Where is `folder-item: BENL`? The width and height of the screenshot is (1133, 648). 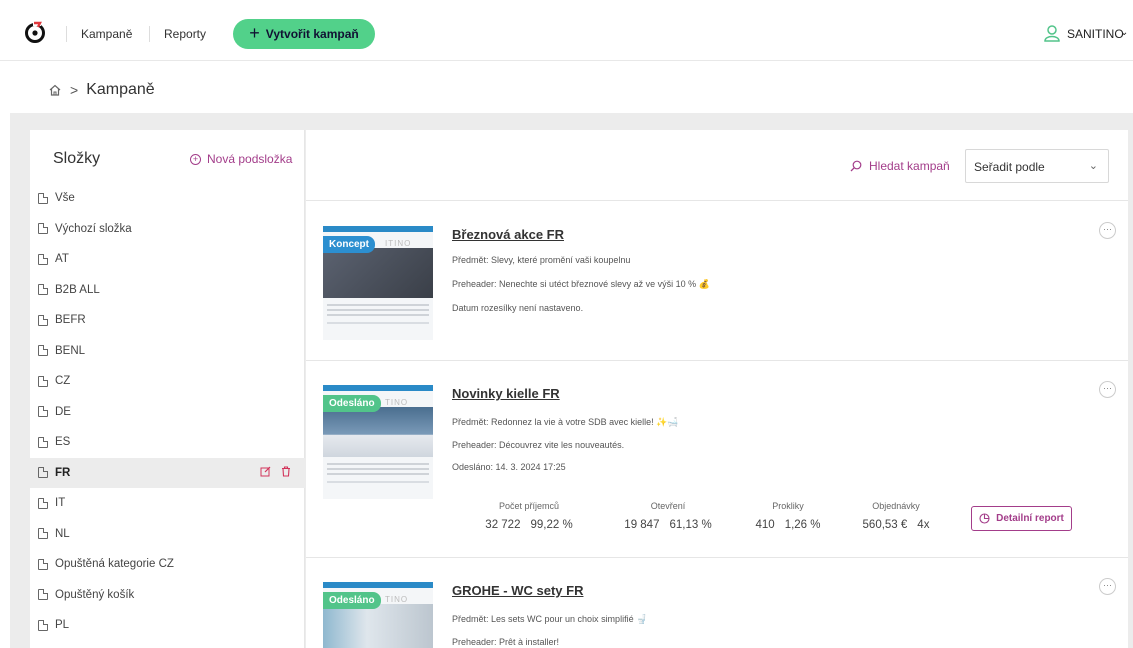
folder-item: BENL is located at coordinates (167, 351).